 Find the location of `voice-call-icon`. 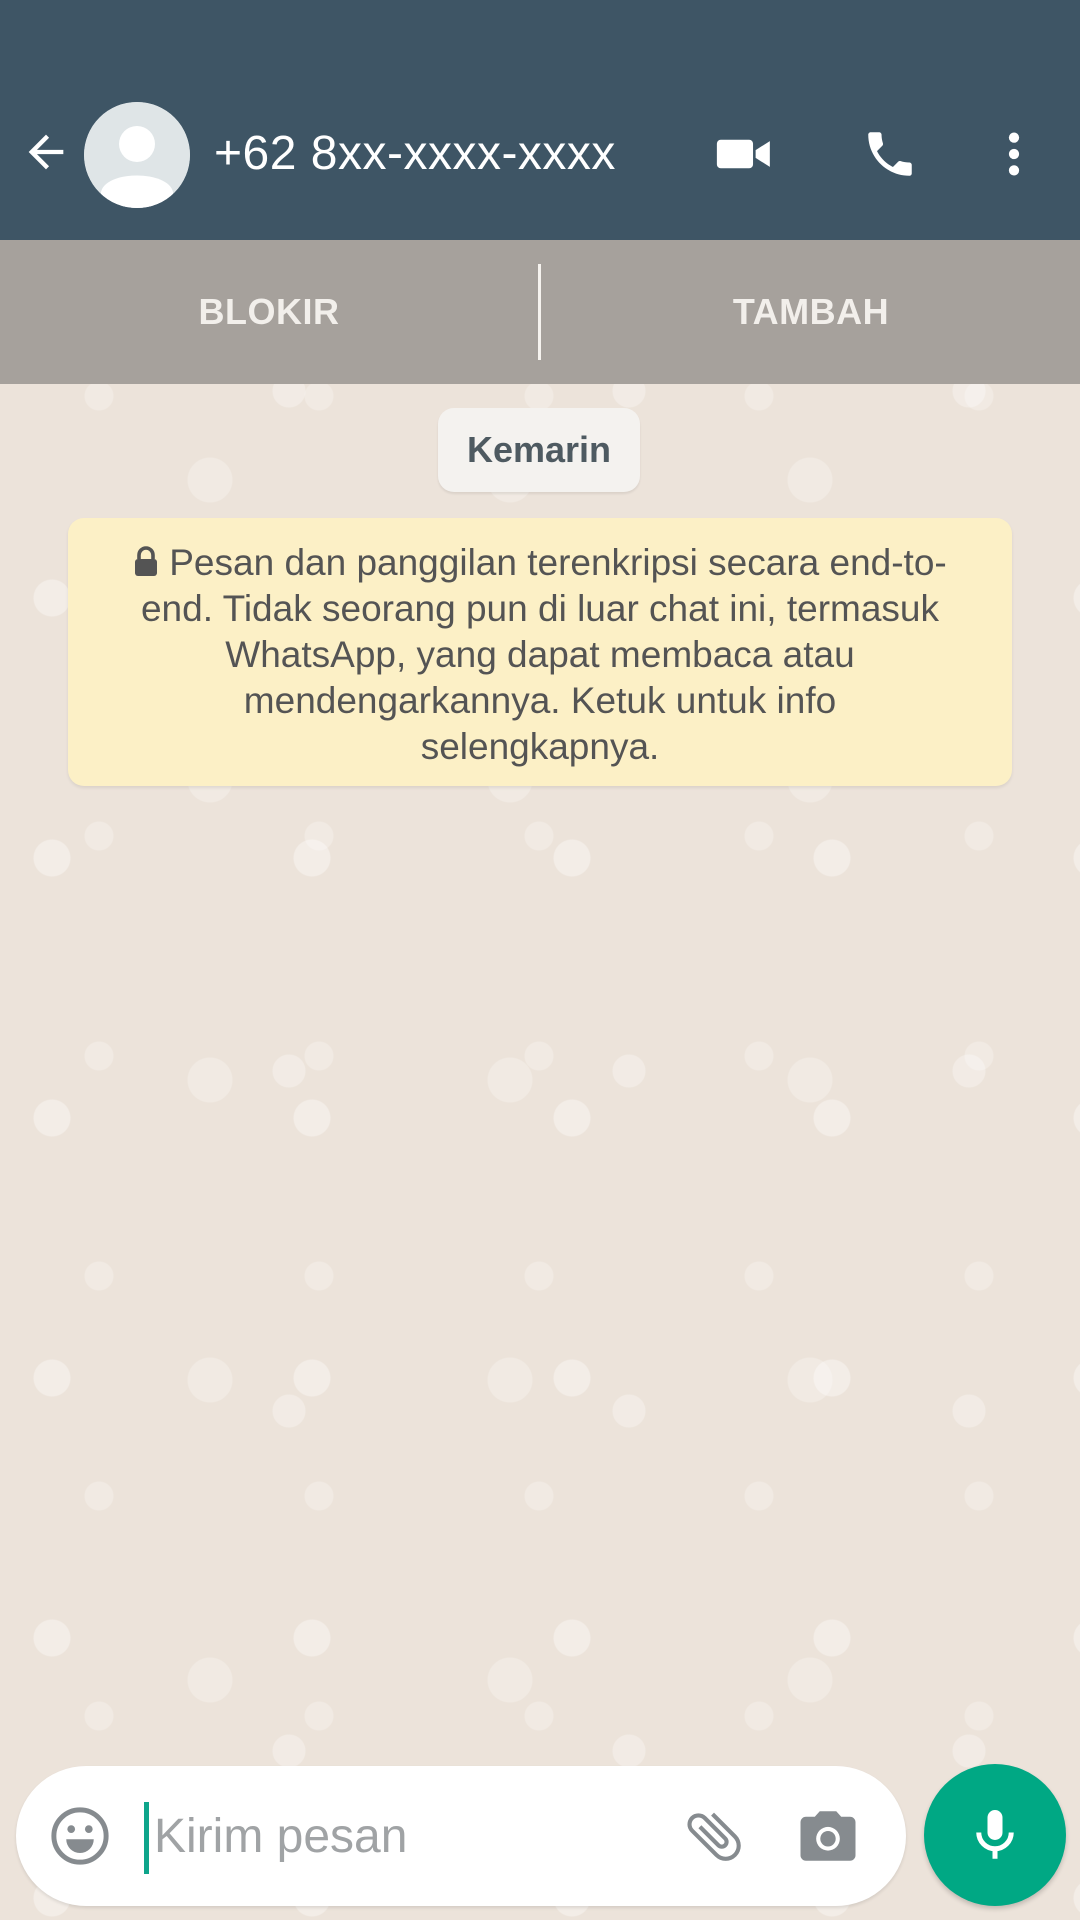

voice-call-icon is located at coordinates (890, 154).